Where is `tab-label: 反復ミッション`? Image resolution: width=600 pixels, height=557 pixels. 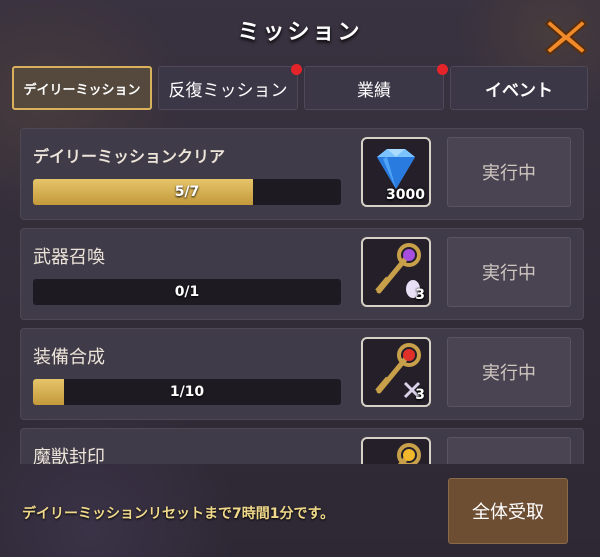 tab-label: 反復ミッション is located at coordinates (228, 90).